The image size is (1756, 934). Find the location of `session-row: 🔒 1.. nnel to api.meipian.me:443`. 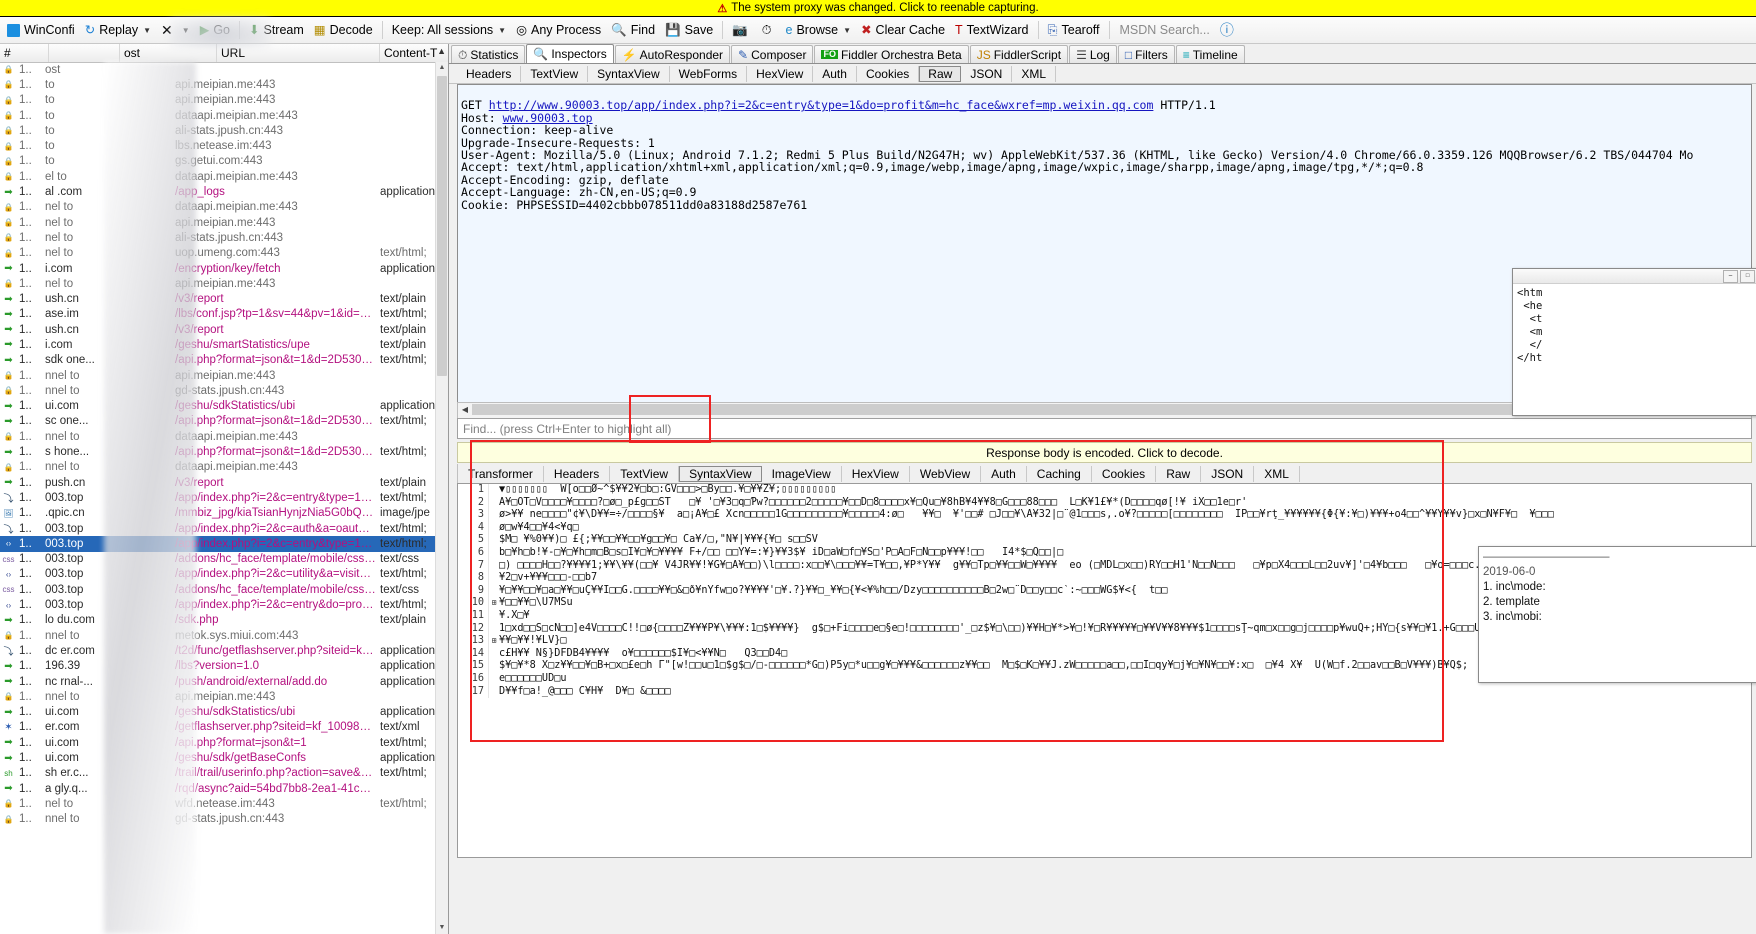

session-row: 🔒 1.. nnel to api.meipian.me:443 is located at coordinates (218, 375).